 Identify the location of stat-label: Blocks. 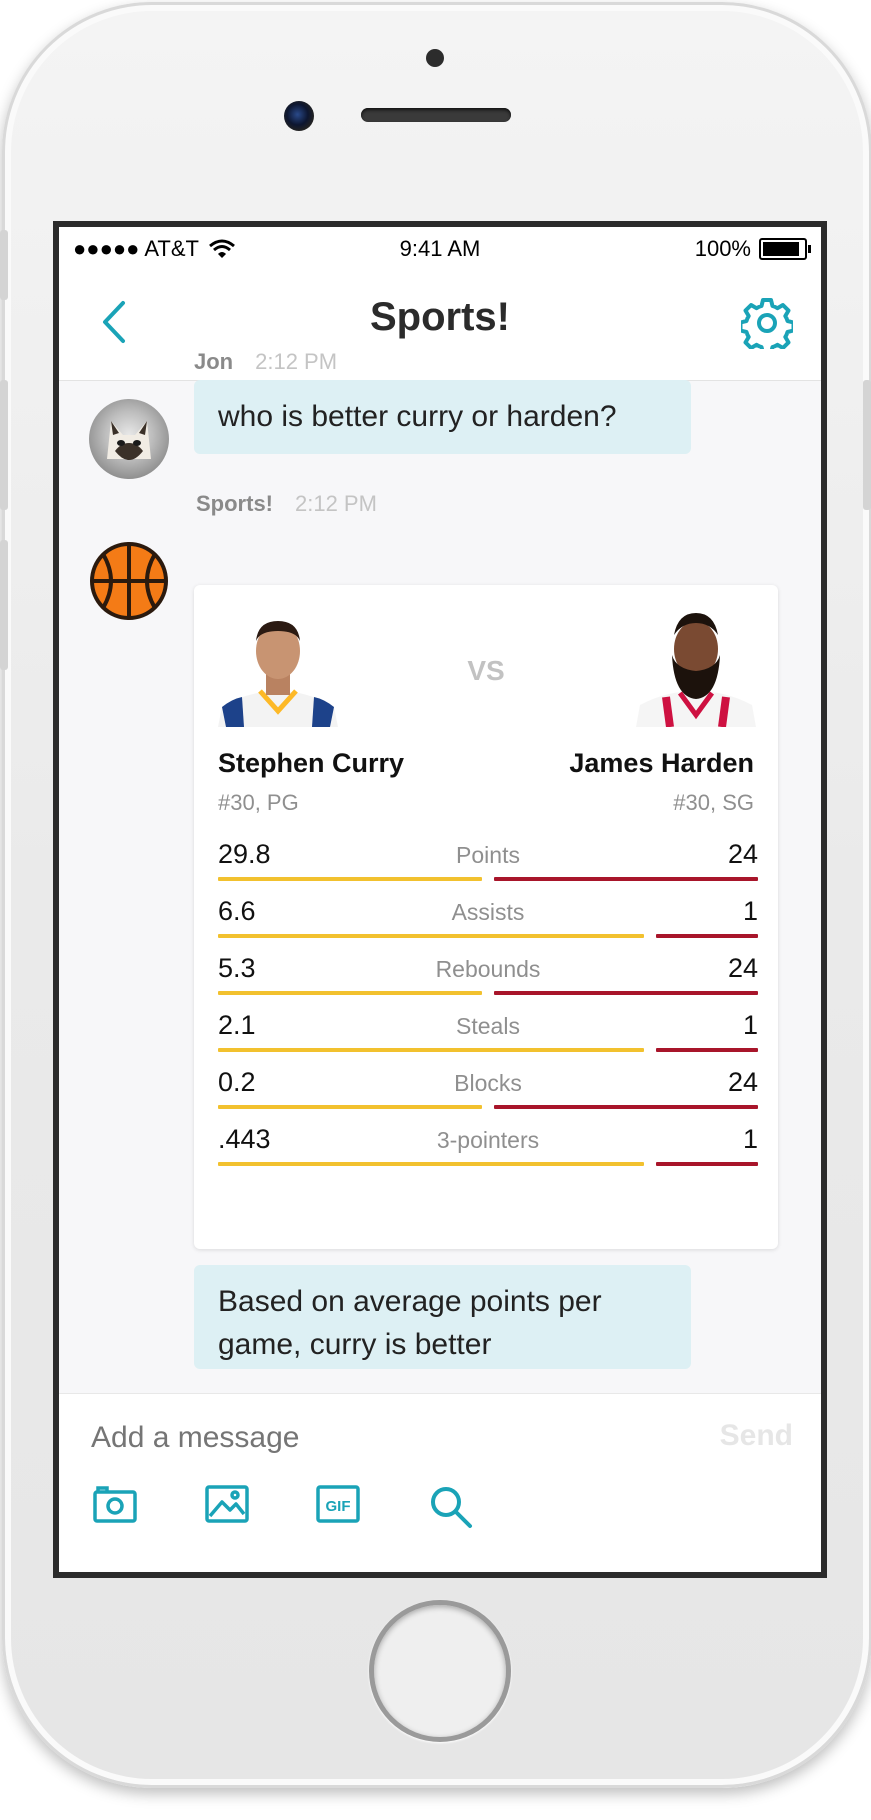
(488, 1083).